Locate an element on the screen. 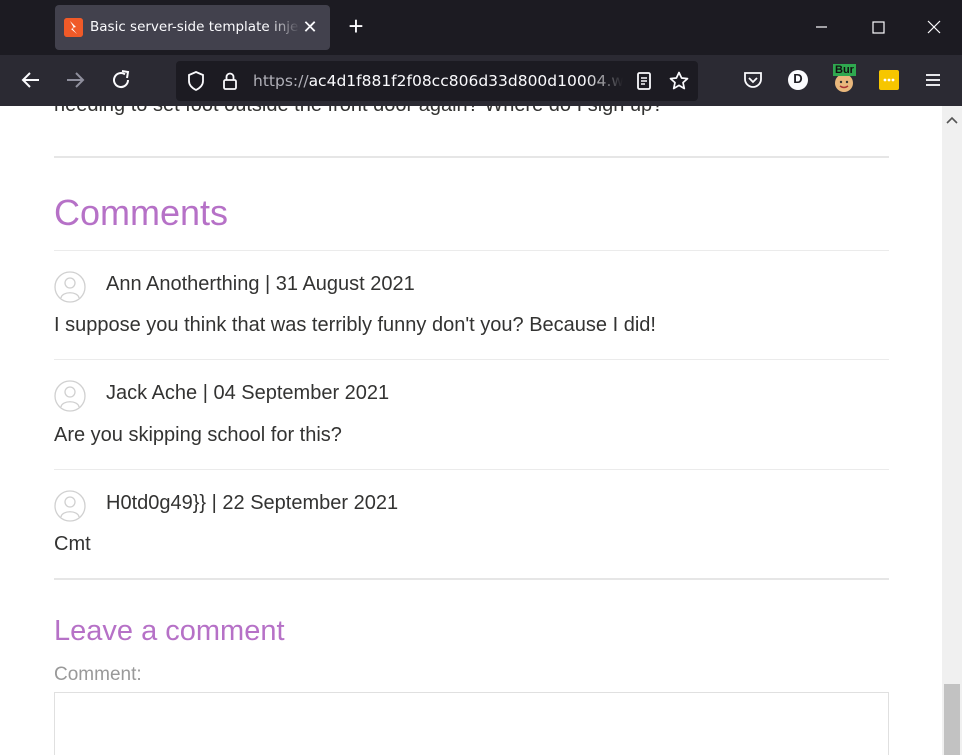 This screenshot has width=962, height=755. comment-author-date: H0td0g49}} | 22 September 2021 is located at coordinates (252, 503).